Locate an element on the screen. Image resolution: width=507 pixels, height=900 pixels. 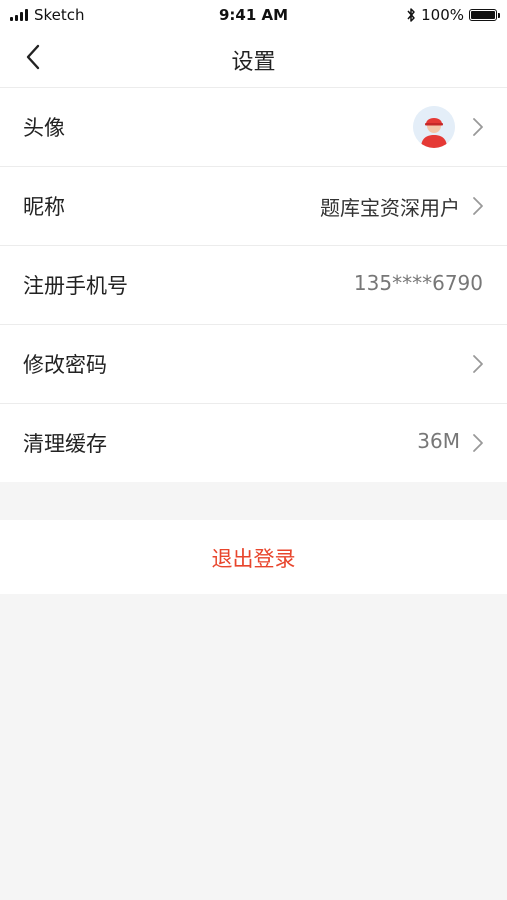
settings-row-nickname: 昵称 题库宝资深用户 is located at coordinates (253, 206).